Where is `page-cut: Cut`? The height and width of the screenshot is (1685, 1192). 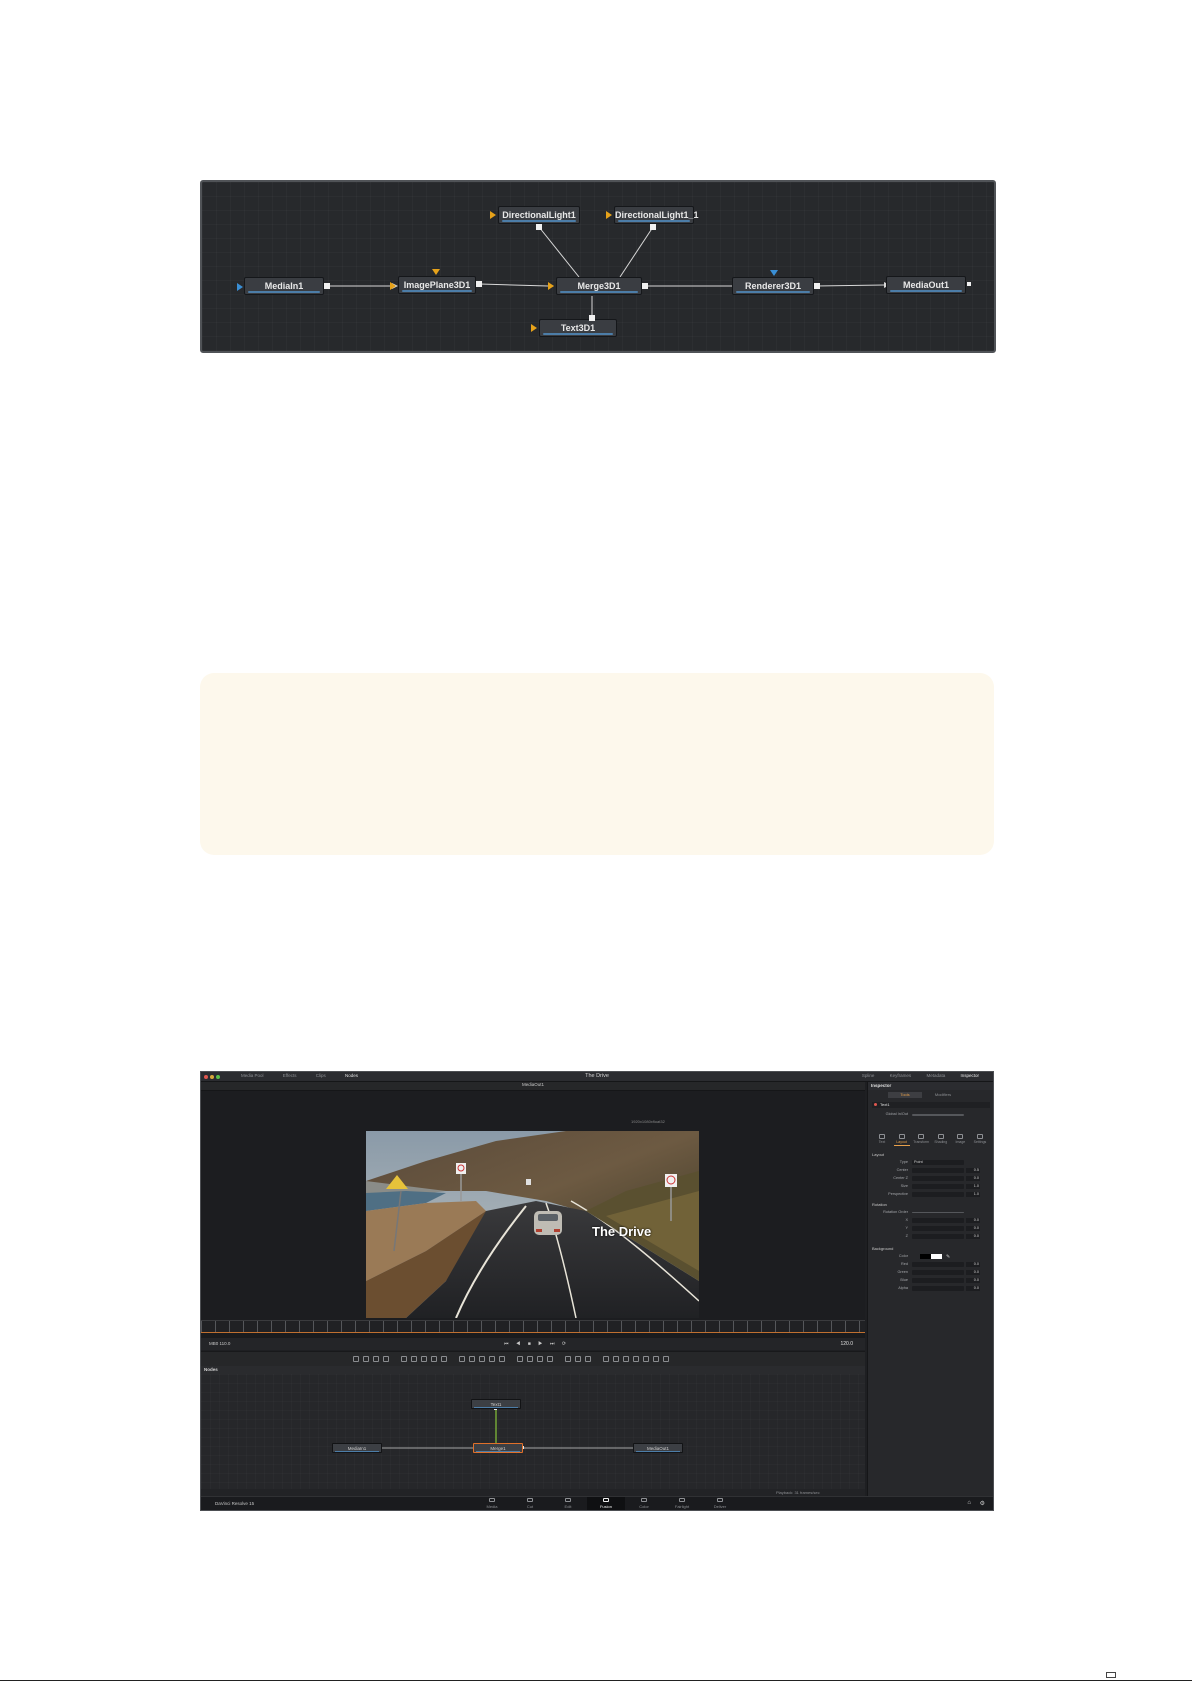 page-cut: Cut is located at coordinates (530, 1503).